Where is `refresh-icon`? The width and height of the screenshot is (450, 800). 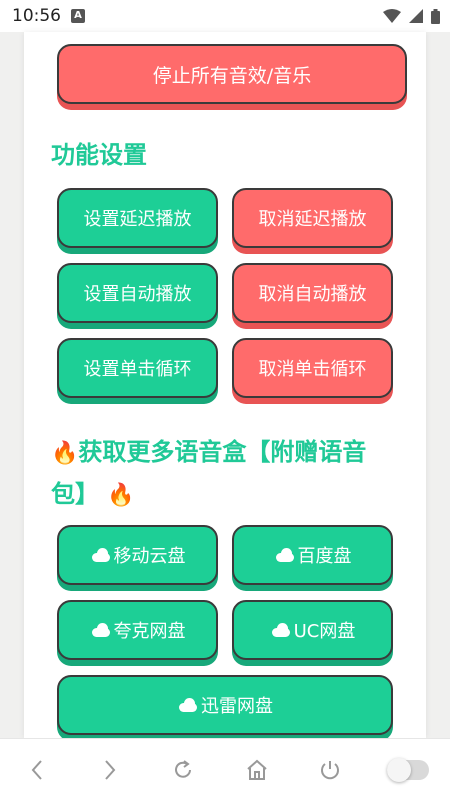 refresh-icon is located at coordinates (183, 768).